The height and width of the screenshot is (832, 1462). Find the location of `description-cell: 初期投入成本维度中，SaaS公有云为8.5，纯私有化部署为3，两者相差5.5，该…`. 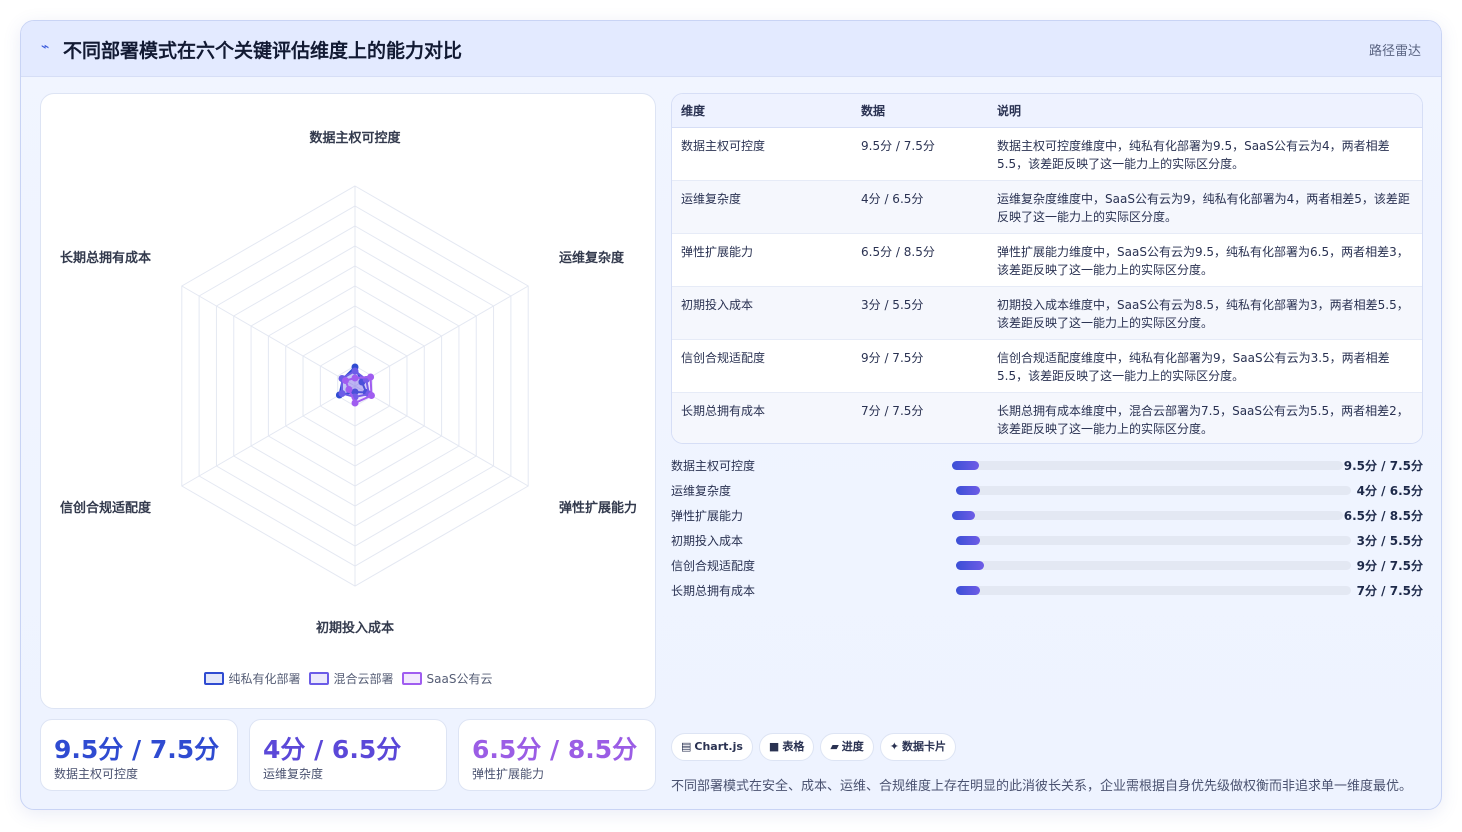

description-cell: 初期投入成本维度中，SaaS公有云为8.5，纯私有化部署为3，两者相差5.5，该… is located at coordinates (1205, 312).